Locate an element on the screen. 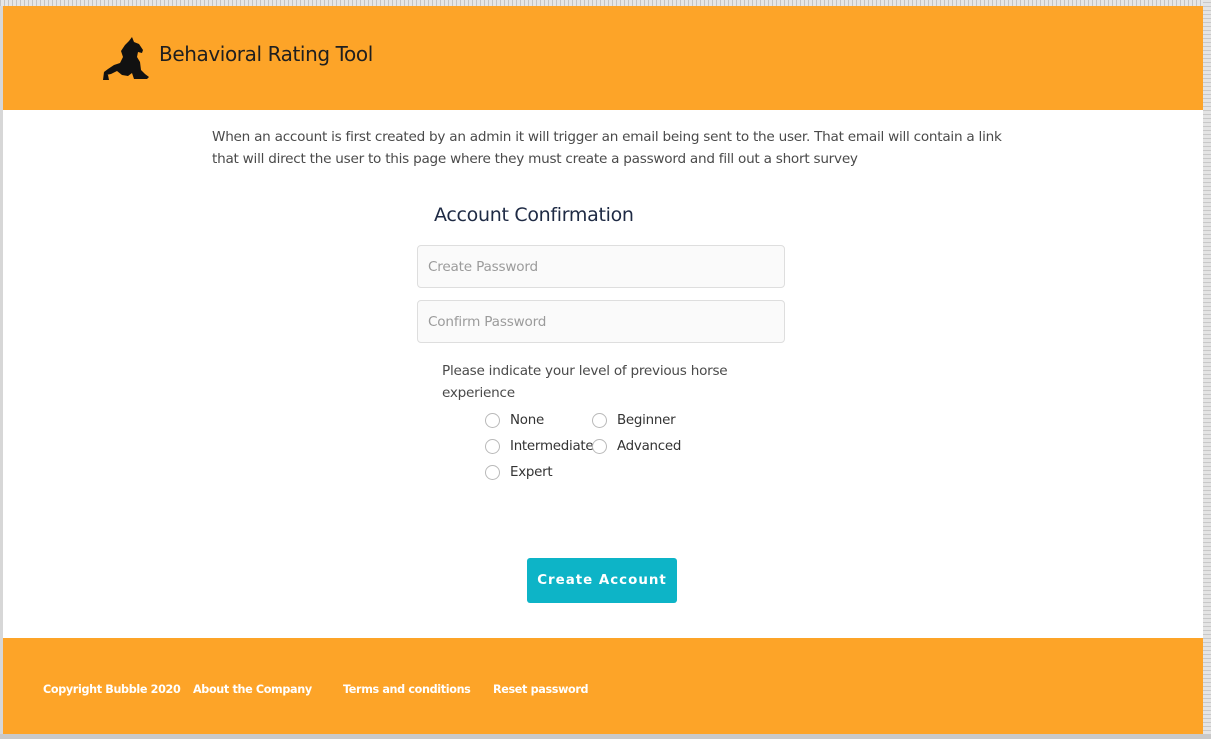 Image resolution: width=1211 pixels, height=739 pixels. footer-link-terms: Terms and conditions is located at coordinates (407, 689).